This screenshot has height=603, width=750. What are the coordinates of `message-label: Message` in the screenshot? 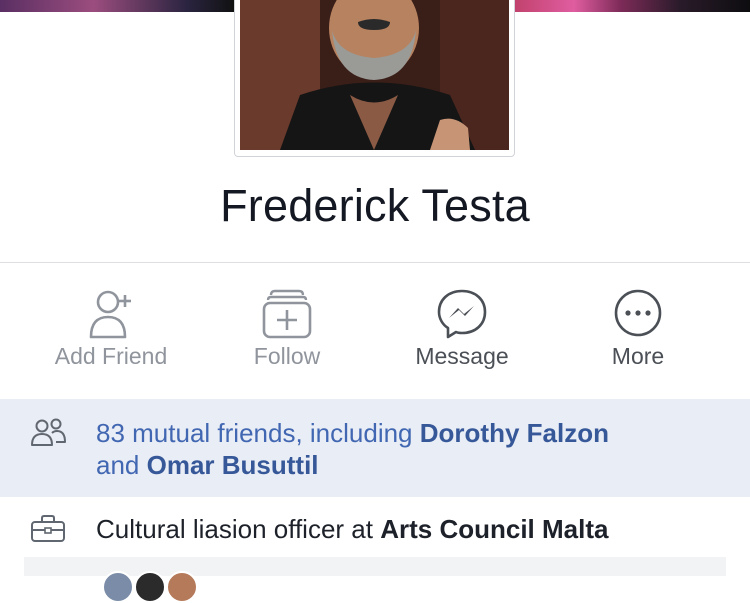 It's located at (462, 356).